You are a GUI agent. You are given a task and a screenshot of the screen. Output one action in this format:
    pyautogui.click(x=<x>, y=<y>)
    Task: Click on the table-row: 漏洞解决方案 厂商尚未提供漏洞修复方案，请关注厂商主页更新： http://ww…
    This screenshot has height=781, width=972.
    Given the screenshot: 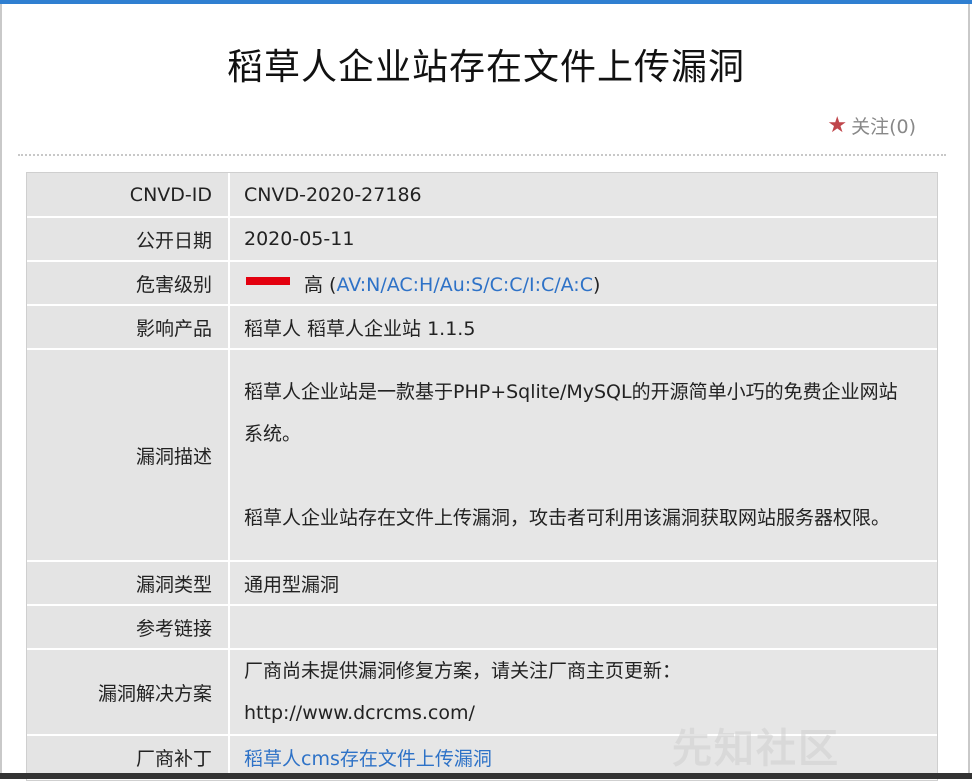 What is the action you would take?
    pyautogui.click(x=482, y=692)
    